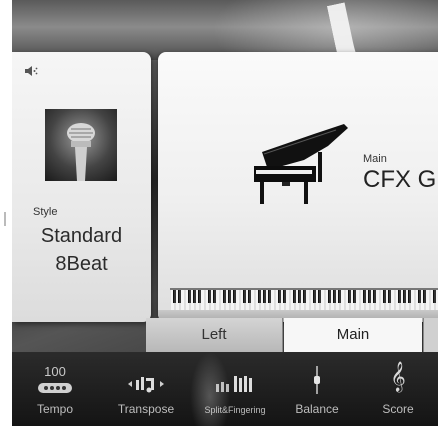 The width and height of the screenshot is (445, 426). What do you see at coordinates (55, 409) in the screenshot?
I see `tempo-label: Tempo` at bounding box center [55, 409].